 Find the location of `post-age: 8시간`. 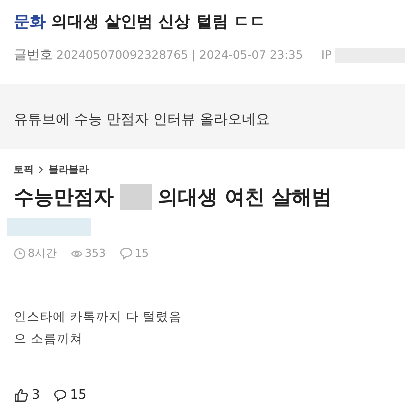

post-age: 8시간 is located at coordinates (42, 254).